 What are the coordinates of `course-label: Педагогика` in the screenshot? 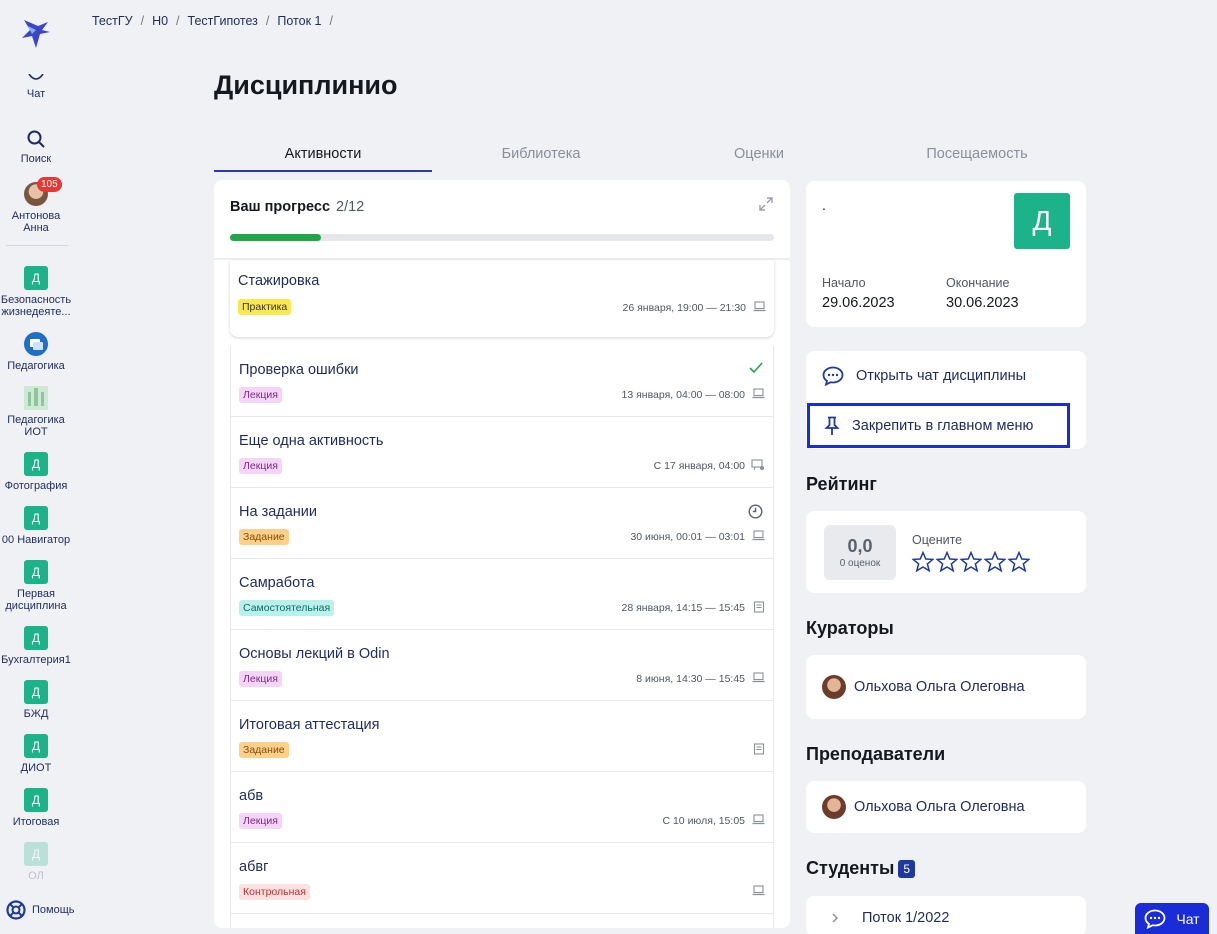 It's located at (36, 420).